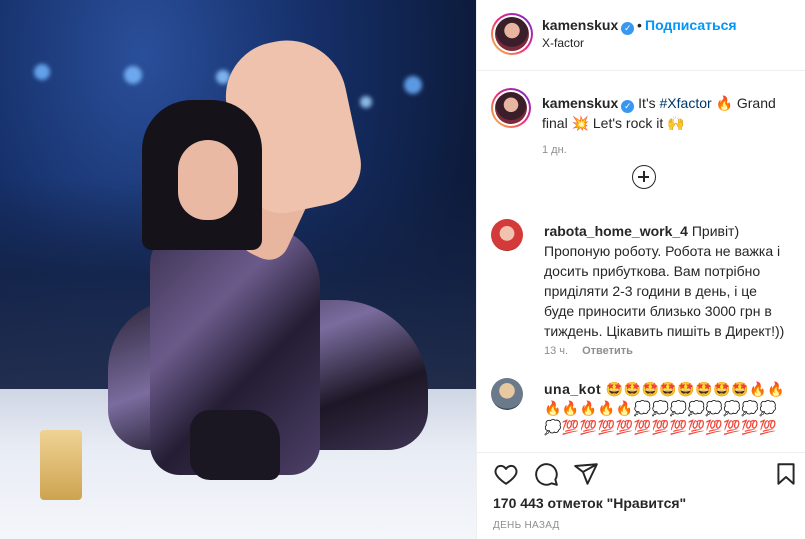 This screenshot has width=805, height=539. Describe the element at coordinates (580, 103) in the screenshot. I see `caption-username: kamenskux` at that location.